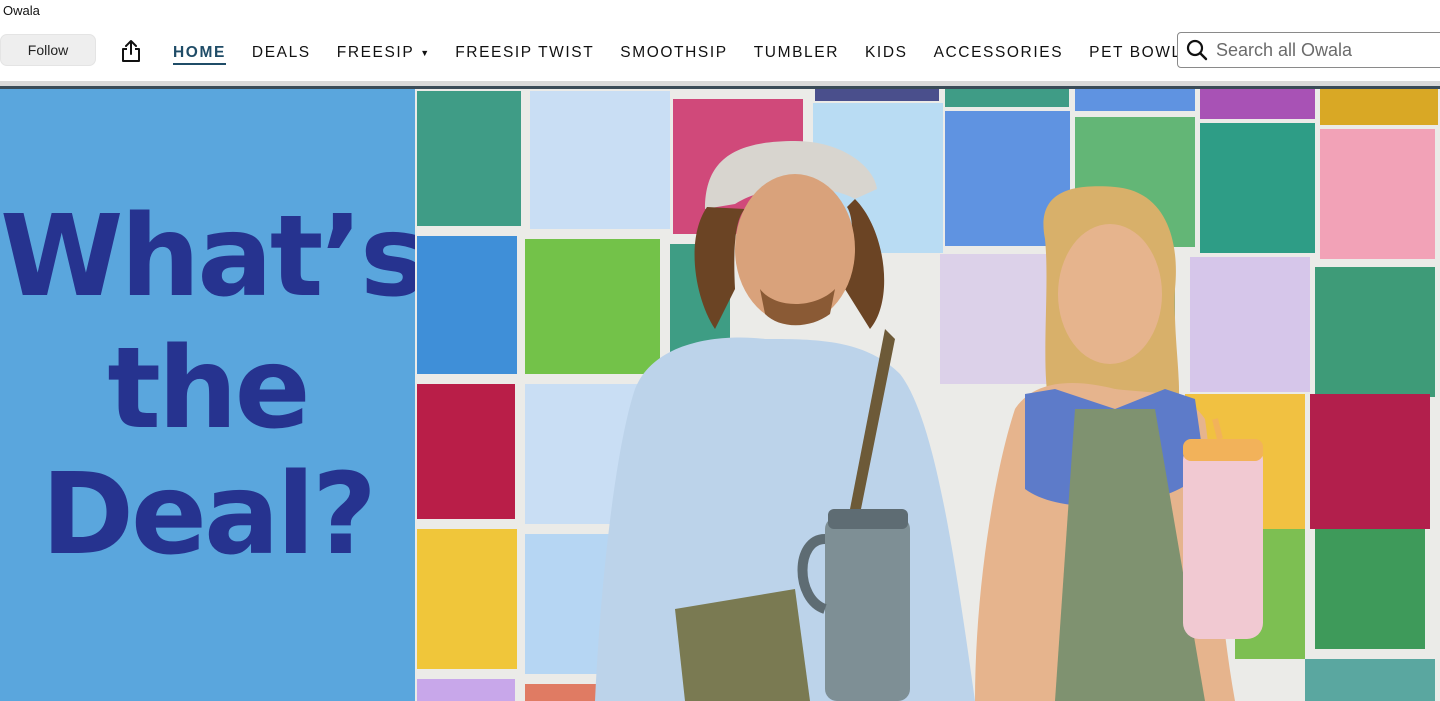  I want to click on store-name: Owala, so click(21, 10).